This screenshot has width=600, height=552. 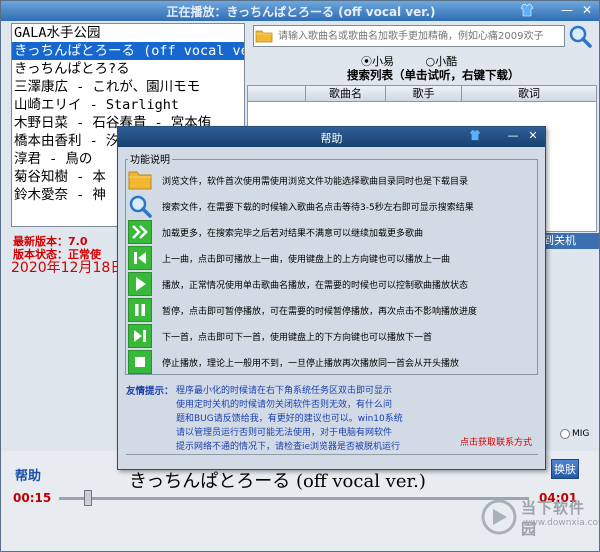 What do you see at coordinates (569, 241) in the screenshot?
I see `timed-shutdown-button: 到关机` at bounding box center [569, 241].